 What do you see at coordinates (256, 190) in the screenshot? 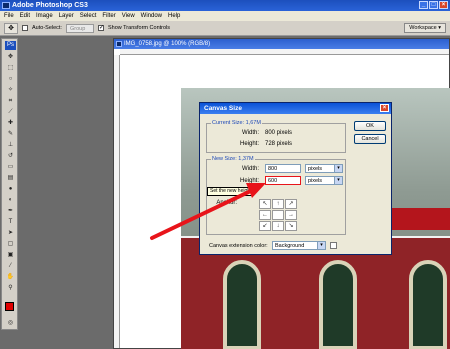
I see `arrow-head-icon` at bounding box center [256, 190].